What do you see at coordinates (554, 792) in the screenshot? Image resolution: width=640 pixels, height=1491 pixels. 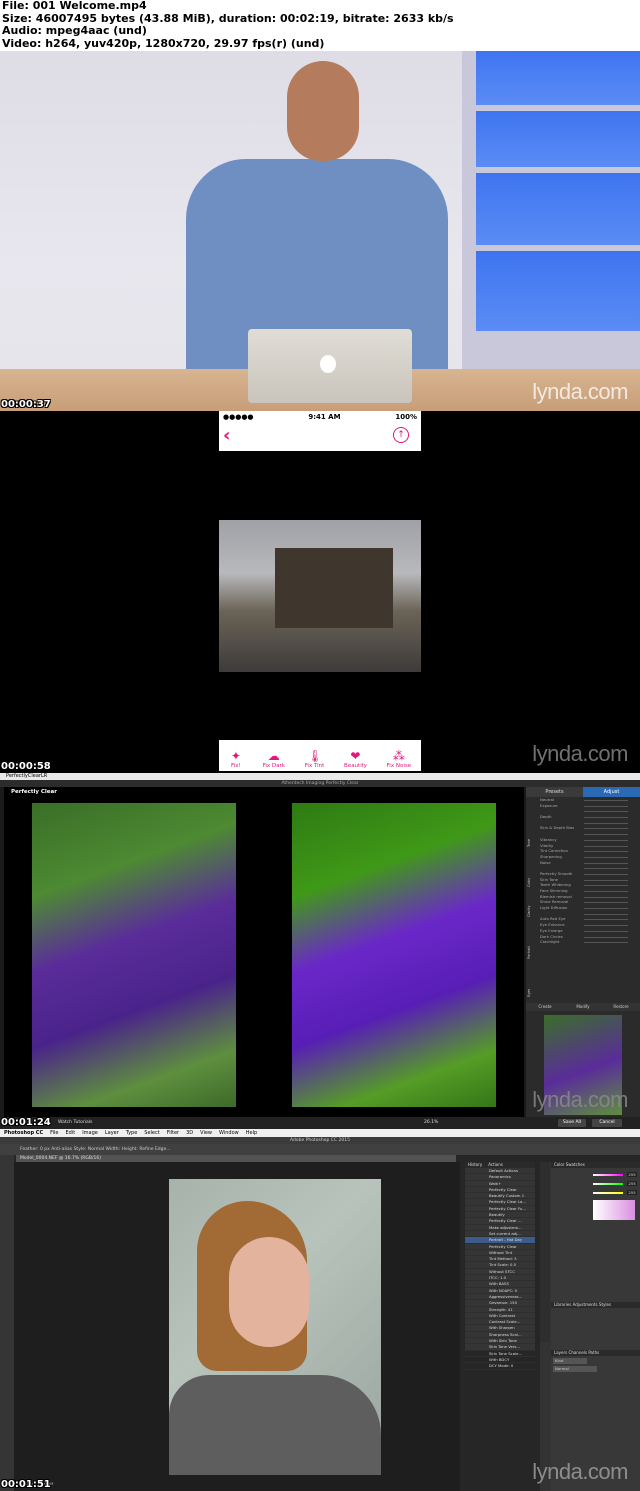 I see `tab-presets: Presets` at bounding box center [554, 792].